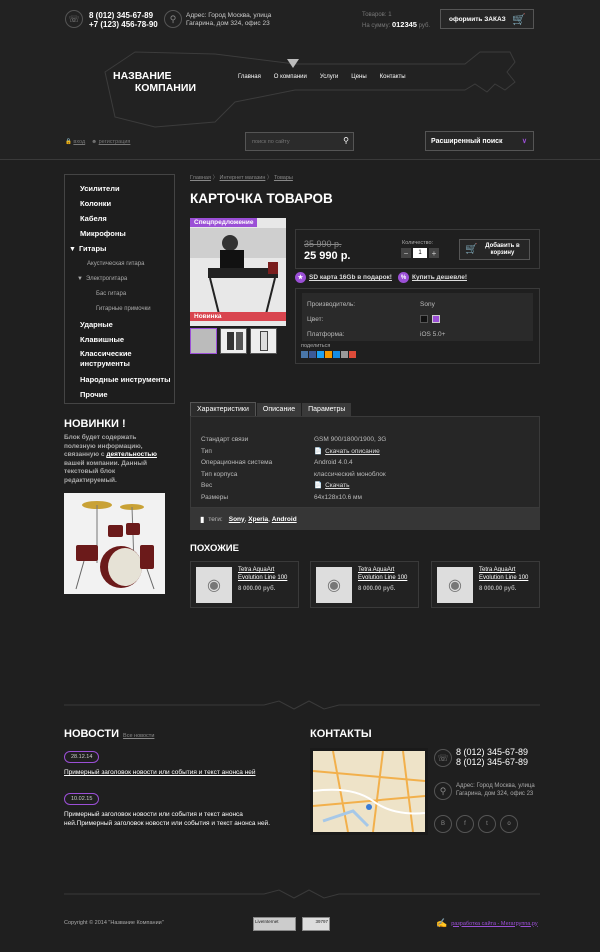 The image size is (600, 952). What do you see at coordinates (284, 519) in the screenshot?
I see `tag-link: Android` at bounding box center [284, 519].